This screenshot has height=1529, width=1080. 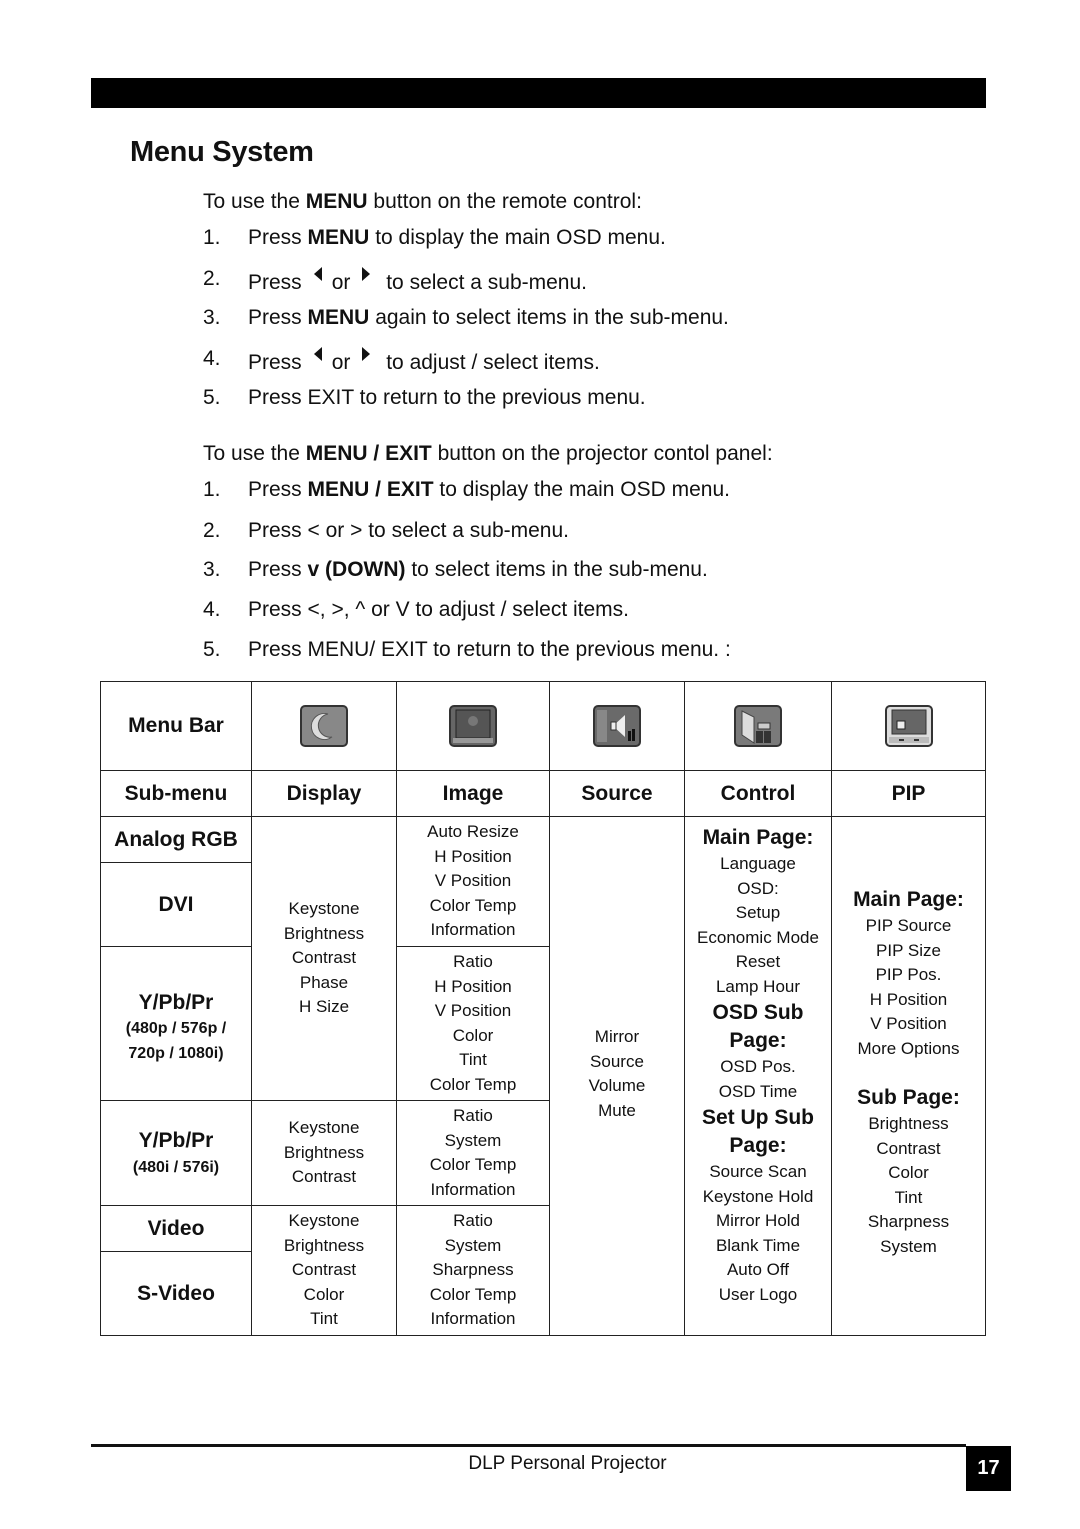 I want to click on item-list: Keystone Brightness Contrast, so click(x=324, y=1153).